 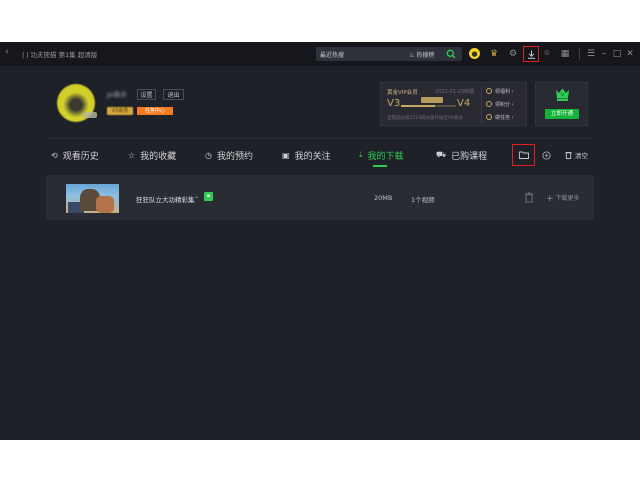 What do you see at coordinates (547, 54) in the screenshot?
I see `gamepad-icon: ⌾` at bounding box center [547, 54].